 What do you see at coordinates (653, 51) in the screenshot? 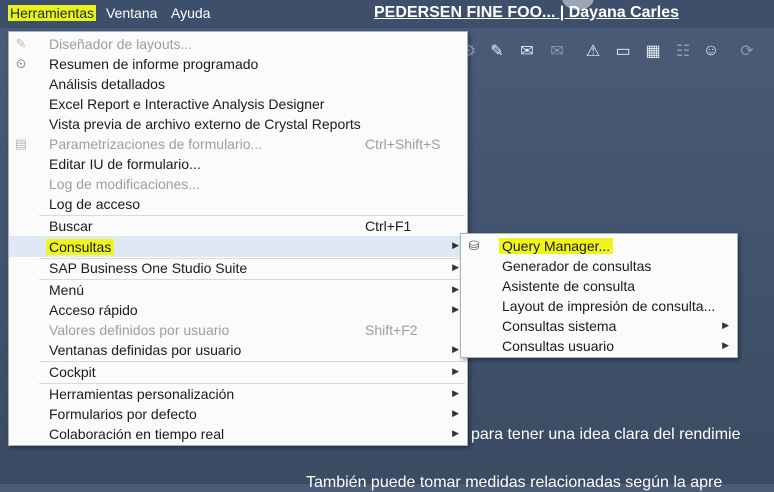
I see `calculator-icon: ▦` at bounding box center [653, 51].